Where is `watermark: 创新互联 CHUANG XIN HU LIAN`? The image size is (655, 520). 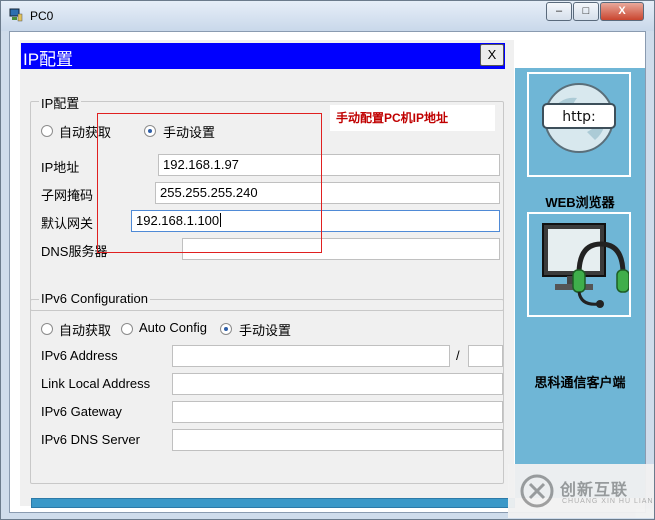 watermark: 创新互联 CHUANG XIN HU LIAN is located at coordinates (581, 491).